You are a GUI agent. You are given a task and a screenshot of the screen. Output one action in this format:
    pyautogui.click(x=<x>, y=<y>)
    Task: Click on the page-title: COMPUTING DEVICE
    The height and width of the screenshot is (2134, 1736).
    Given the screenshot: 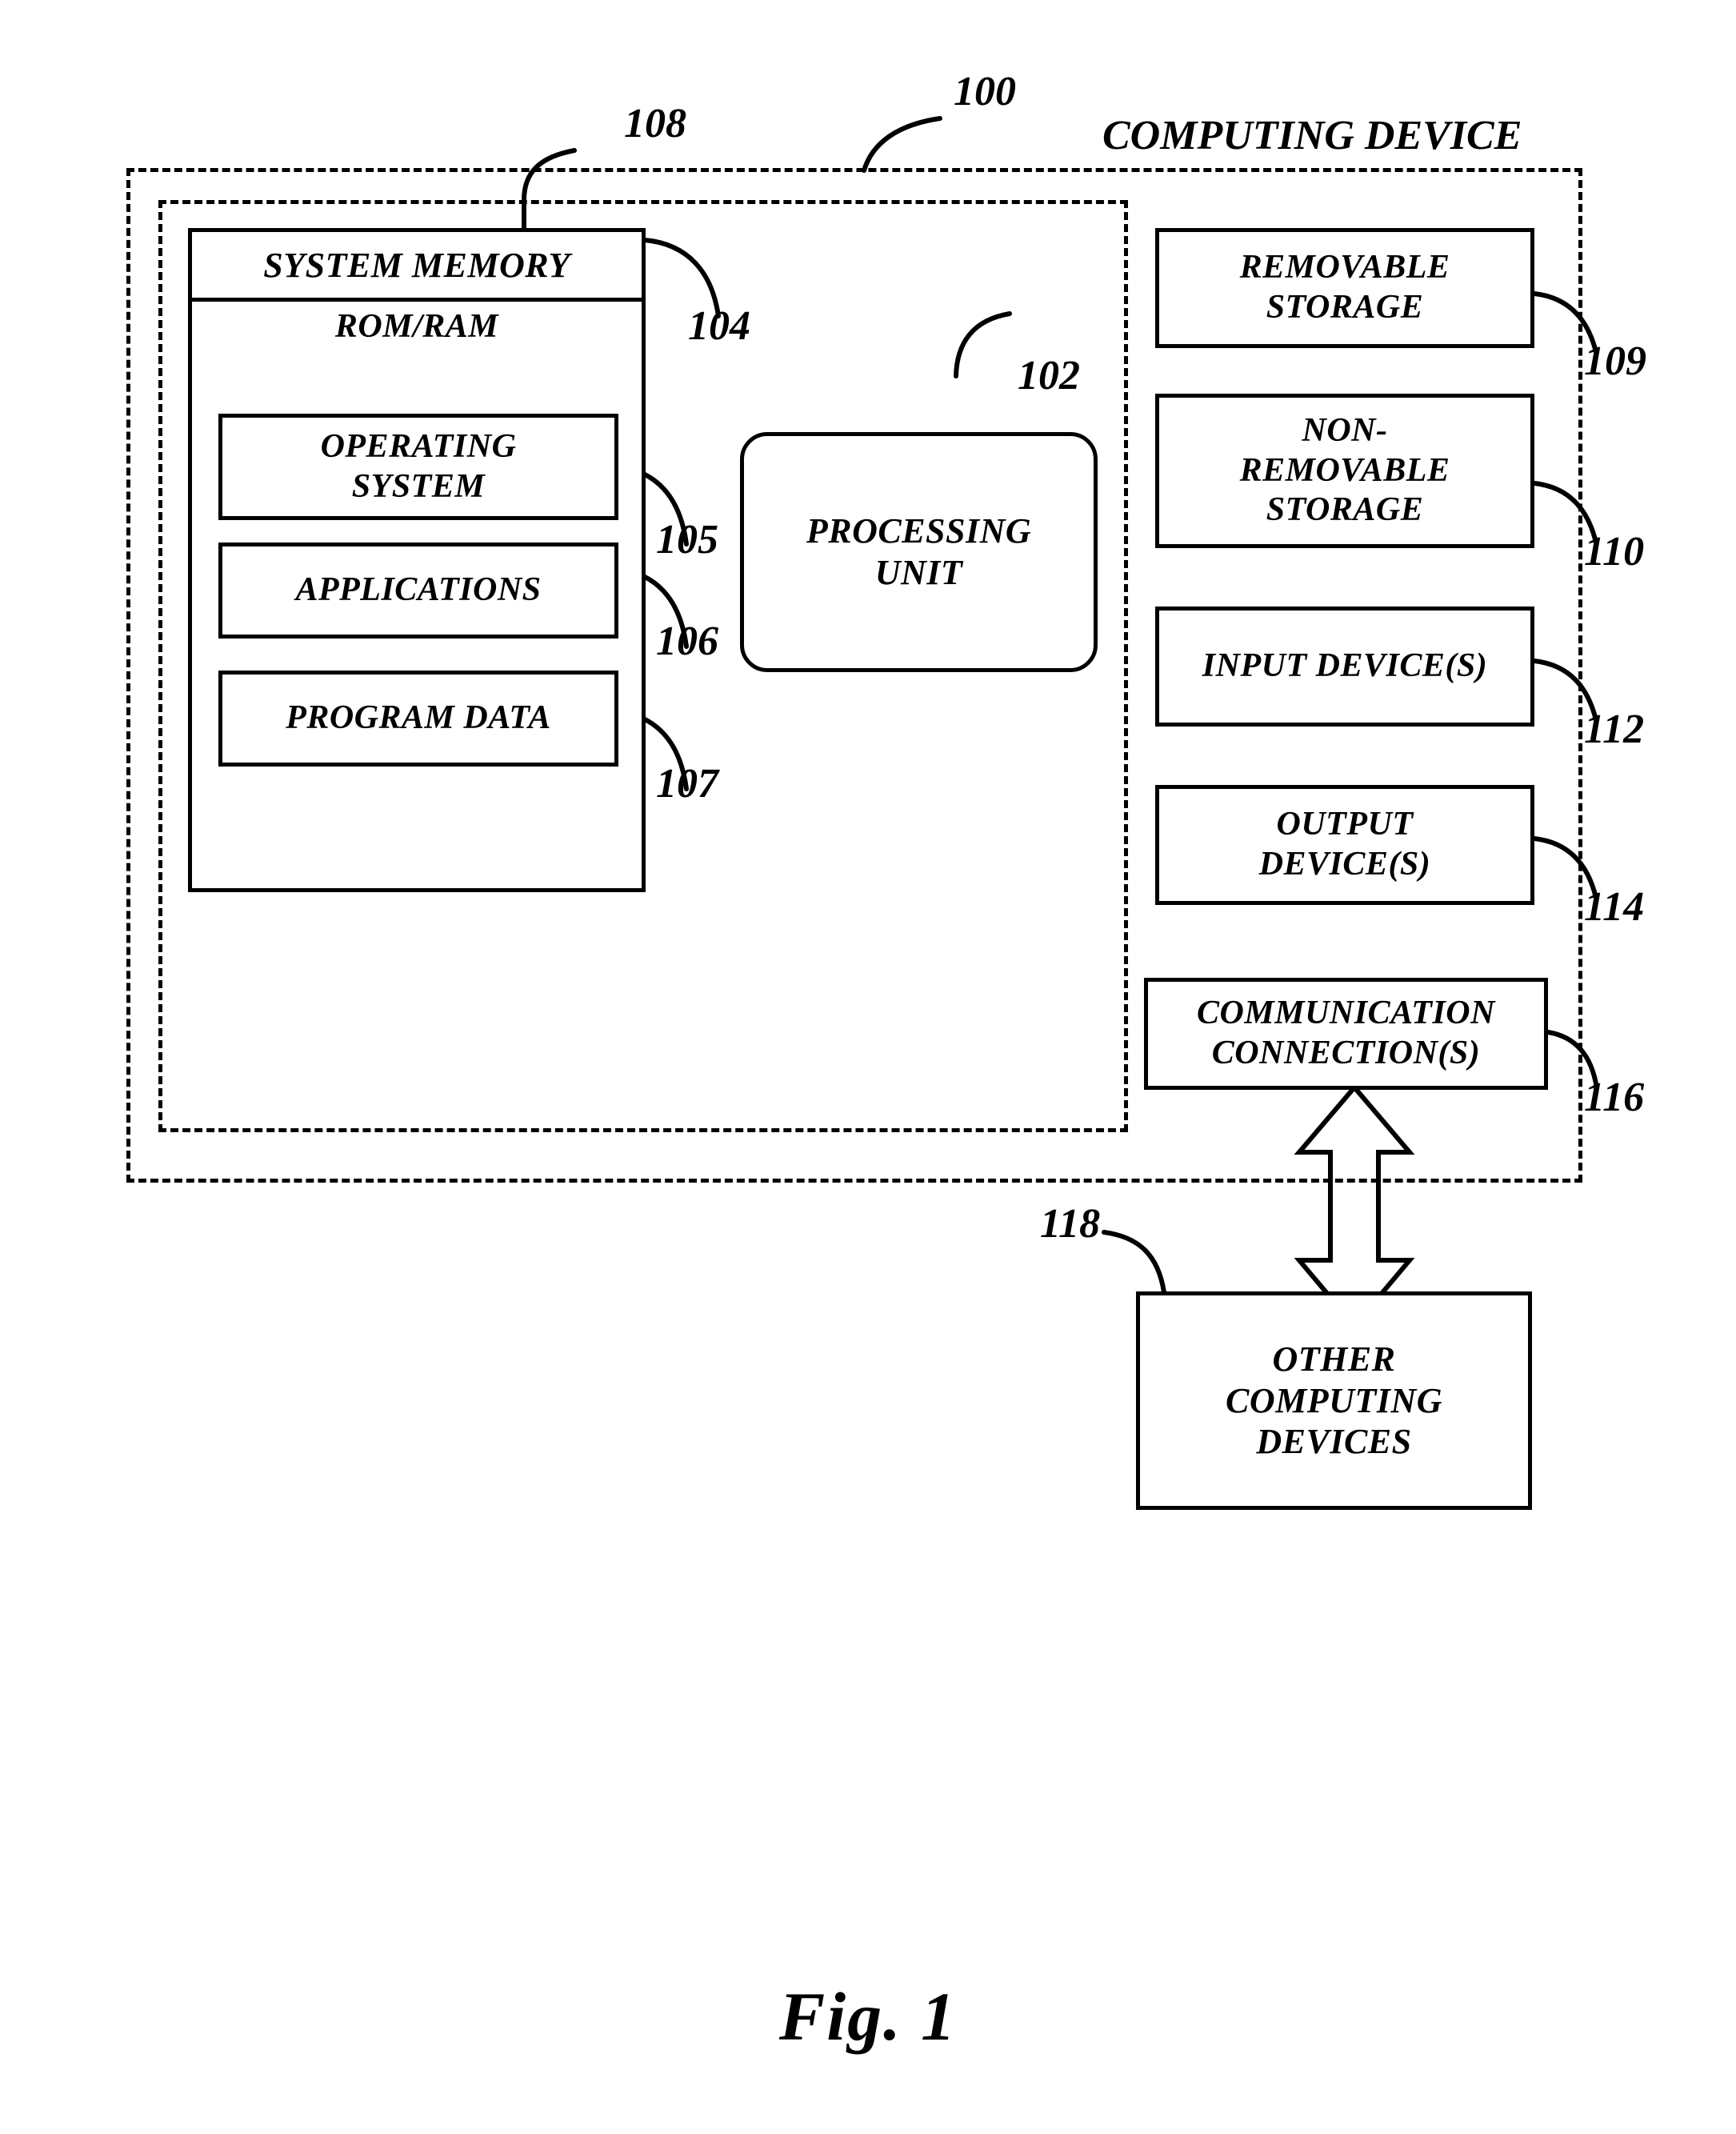 What is the action you would take?
    pyautogui.click(x=1312, y=135)
    